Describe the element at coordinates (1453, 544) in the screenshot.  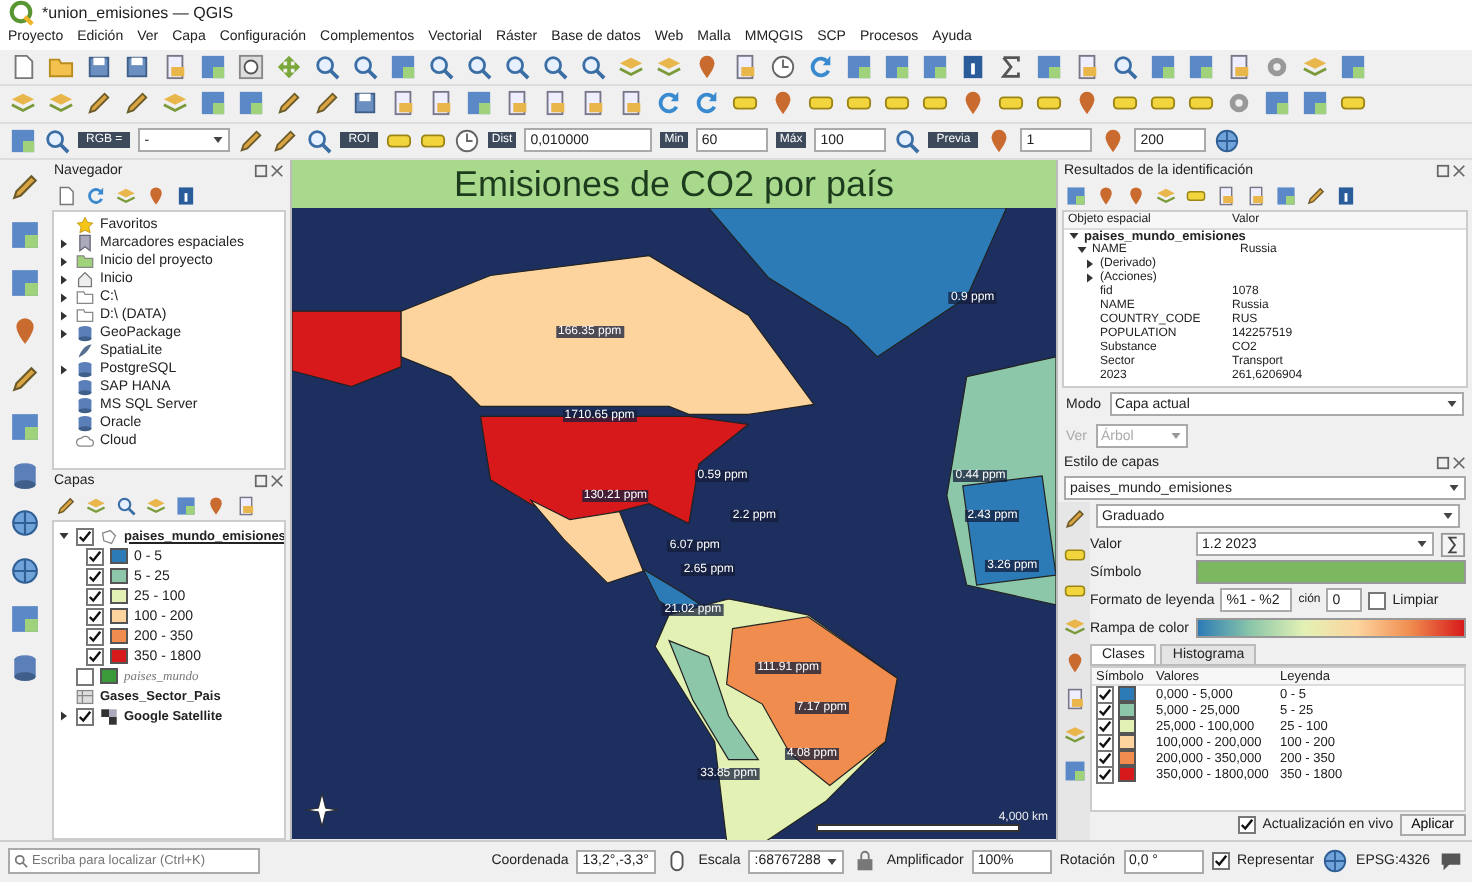
I see `expression-icon` at that location.